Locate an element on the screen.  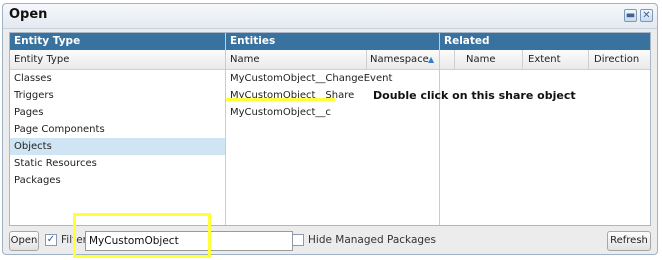
entity-type-item-static-resources: Static Resources is located at coordinates (117, 163).